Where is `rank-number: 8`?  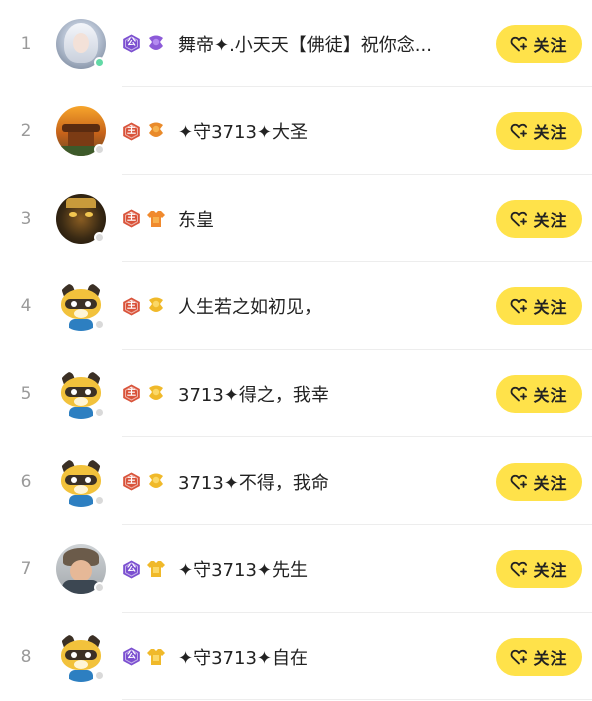 rank-number: 8 is located at coordinates (26, 656).